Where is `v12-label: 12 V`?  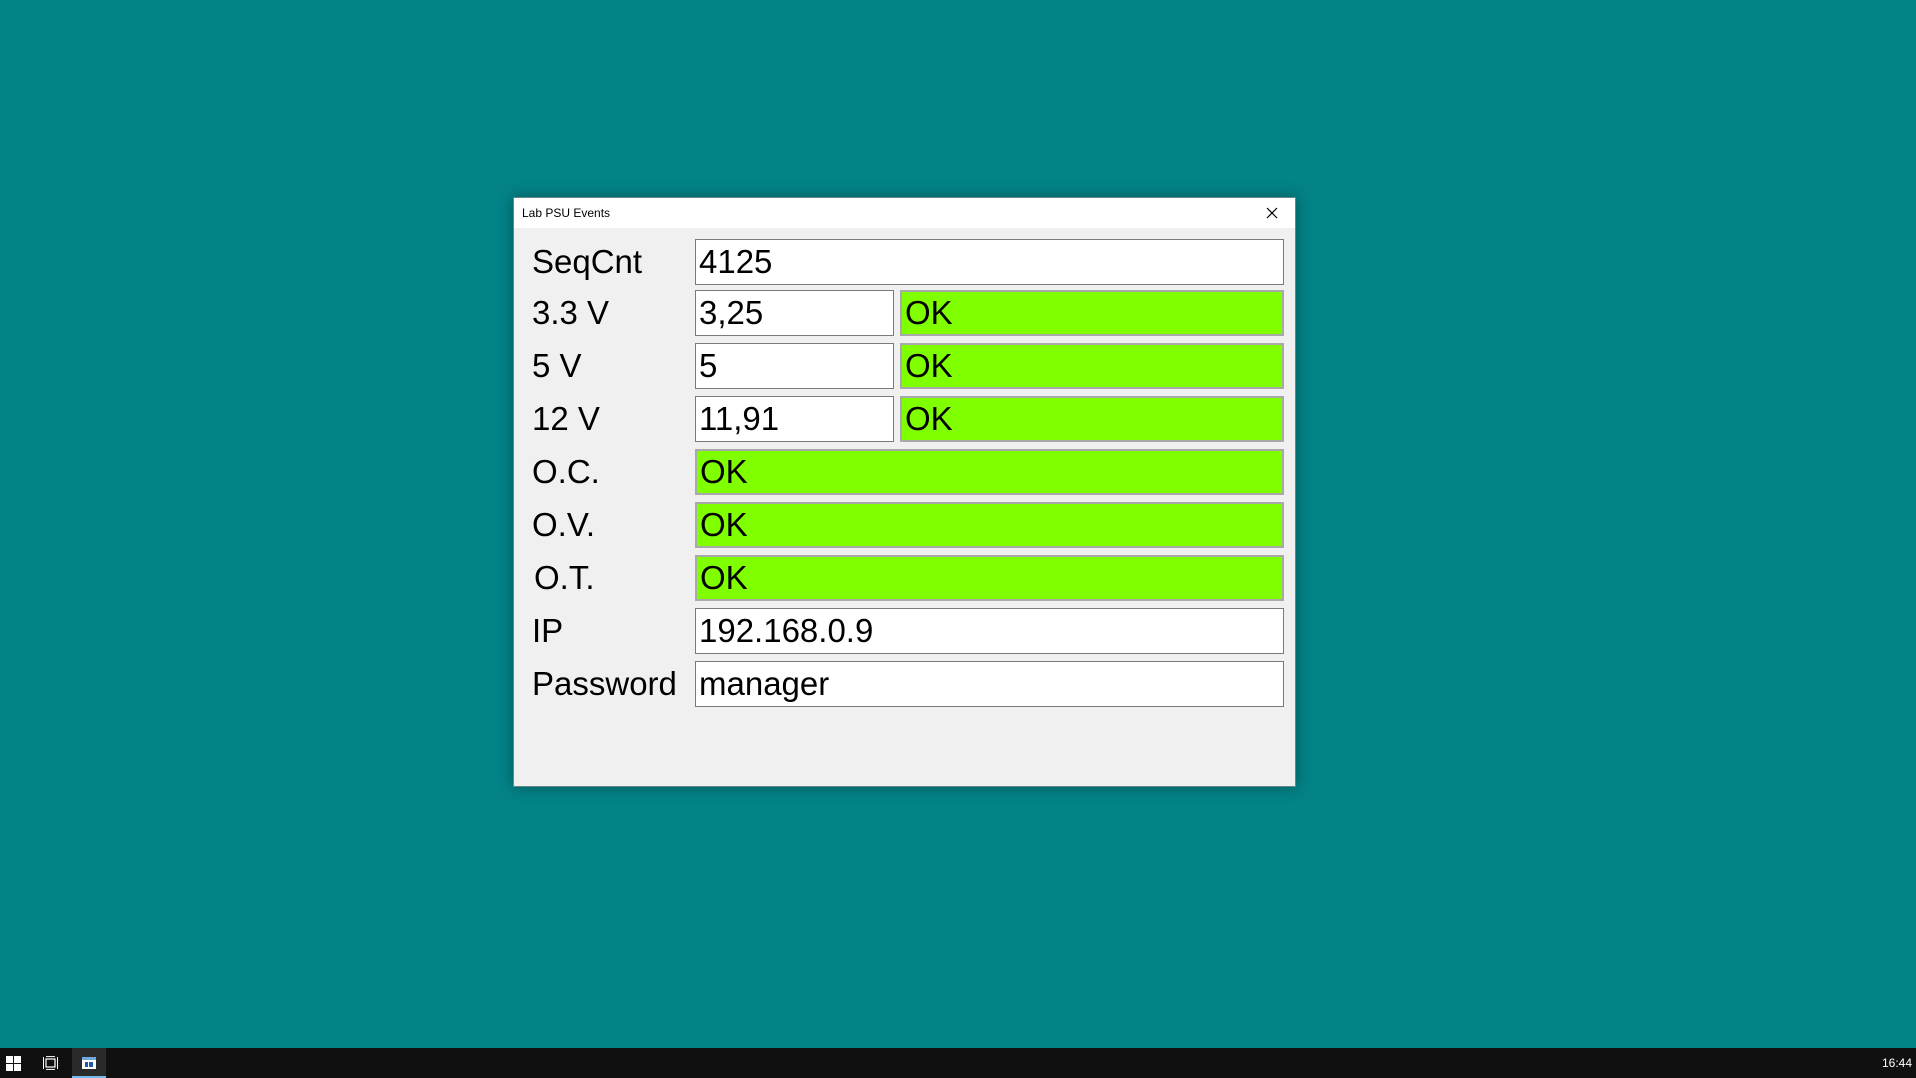
v12-label: 12 V is located at coordinates (566, 418).